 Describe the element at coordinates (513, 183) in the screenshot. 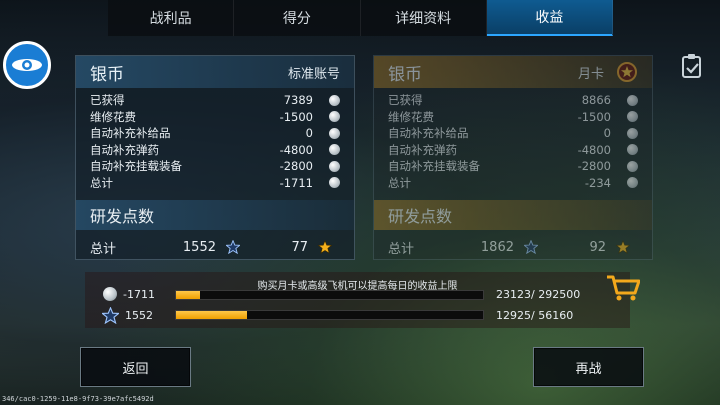

I see `silver-row-total: 总计 -234` at that location.